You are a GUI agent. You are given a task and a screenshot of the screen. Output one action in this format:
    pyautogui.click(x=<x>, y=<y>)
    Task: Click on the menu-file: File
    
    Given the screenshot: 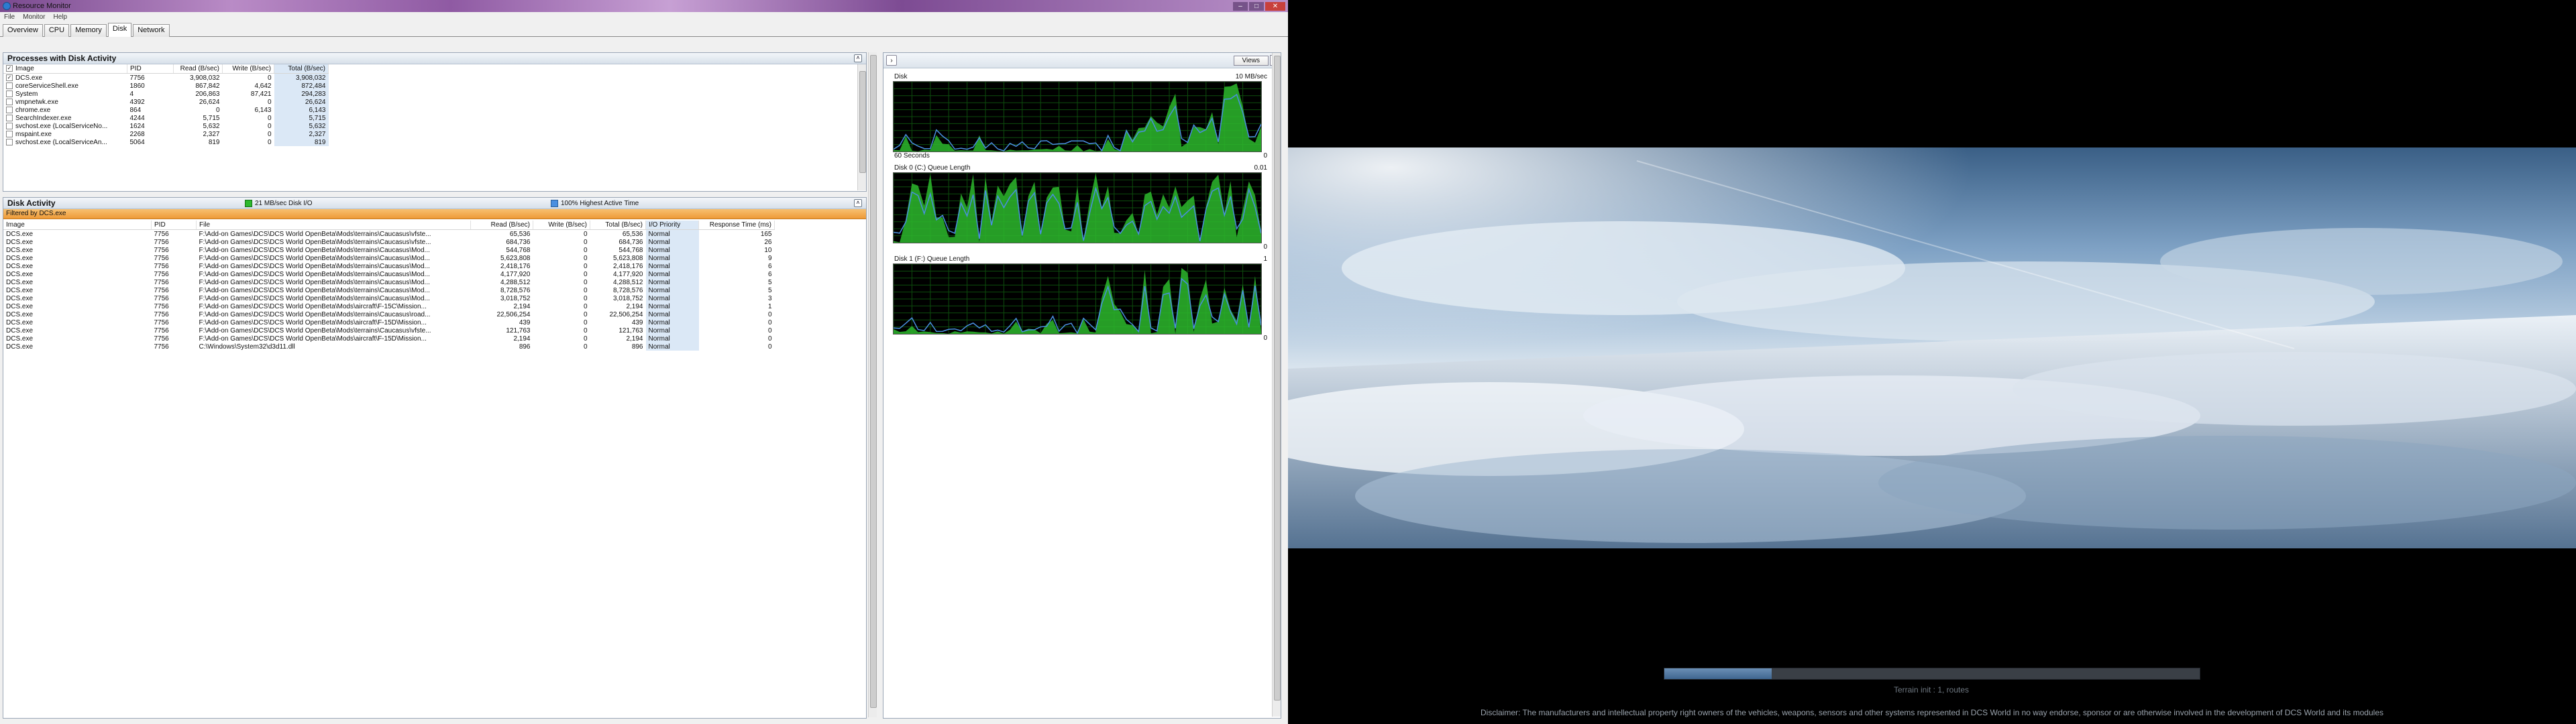 What is the action you would take?
    pyautogui.click(x=9, y=17)
    